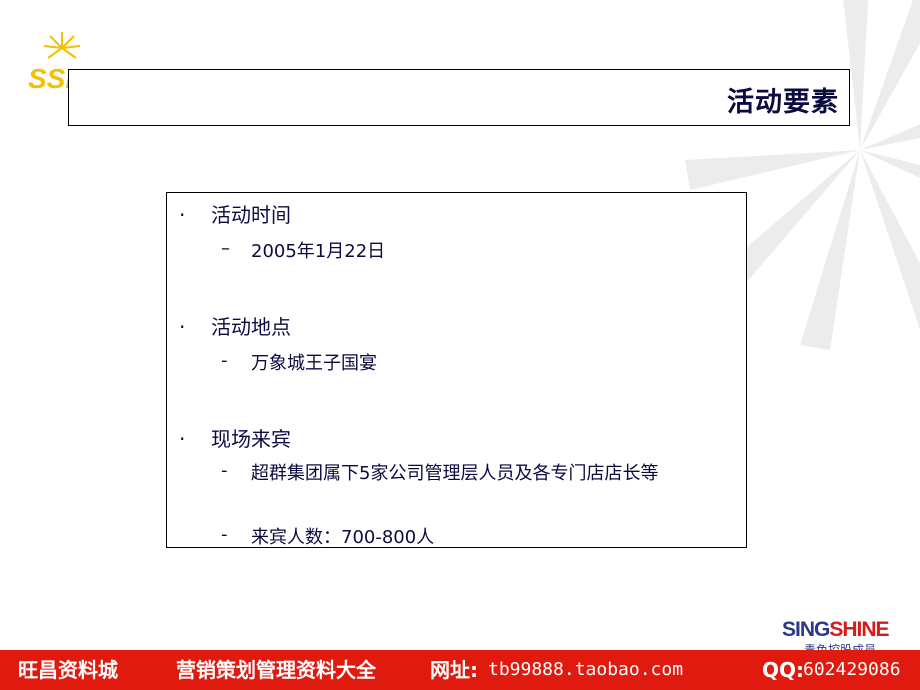  Describe the element at coordinates (783, 102) in the screenshot. I see `slide-title: 活动要素` at that location.